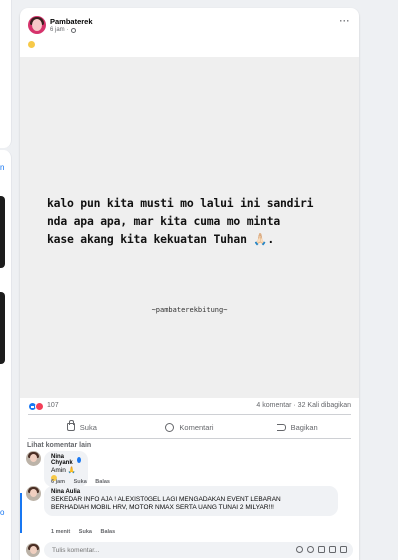 The image size is (398, 560). What do you see at coordinates (345, 21) in the screenshot?
I see `more-options-icon: ···` at bounding box center [345, 21].